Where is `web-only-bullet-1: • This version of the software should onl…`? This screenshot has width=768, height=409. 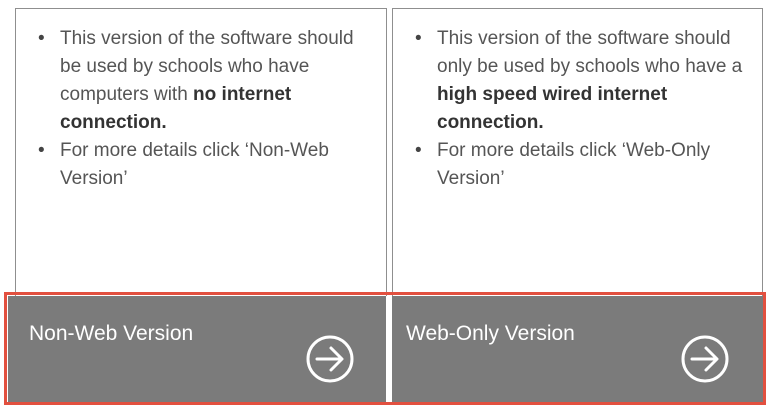 web-only-bullet-1: • This version of the software should onl… is located at coordinates (581, 81).